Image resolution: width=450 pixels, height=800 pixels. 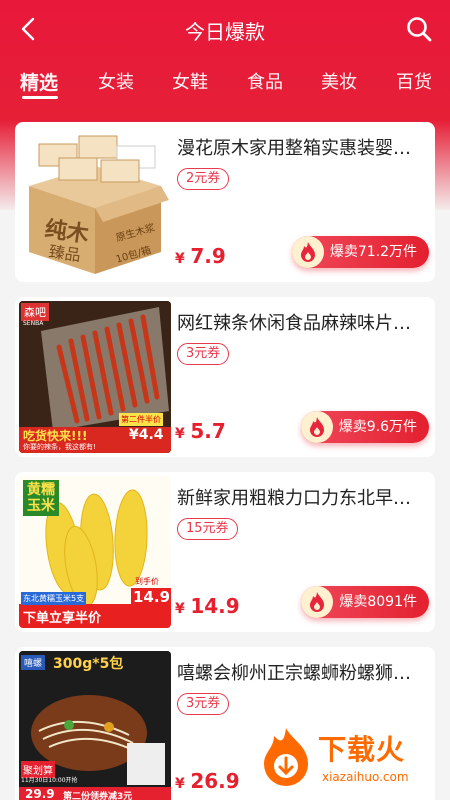 What do you see at coordinates (95, 377) in the screenshot?
I see `product-image: 森吧 SENBA 吃货快来!!! 你要的辣条，我这都有! 第二件半价 ¥4.4` at bounding box center [95, 377].